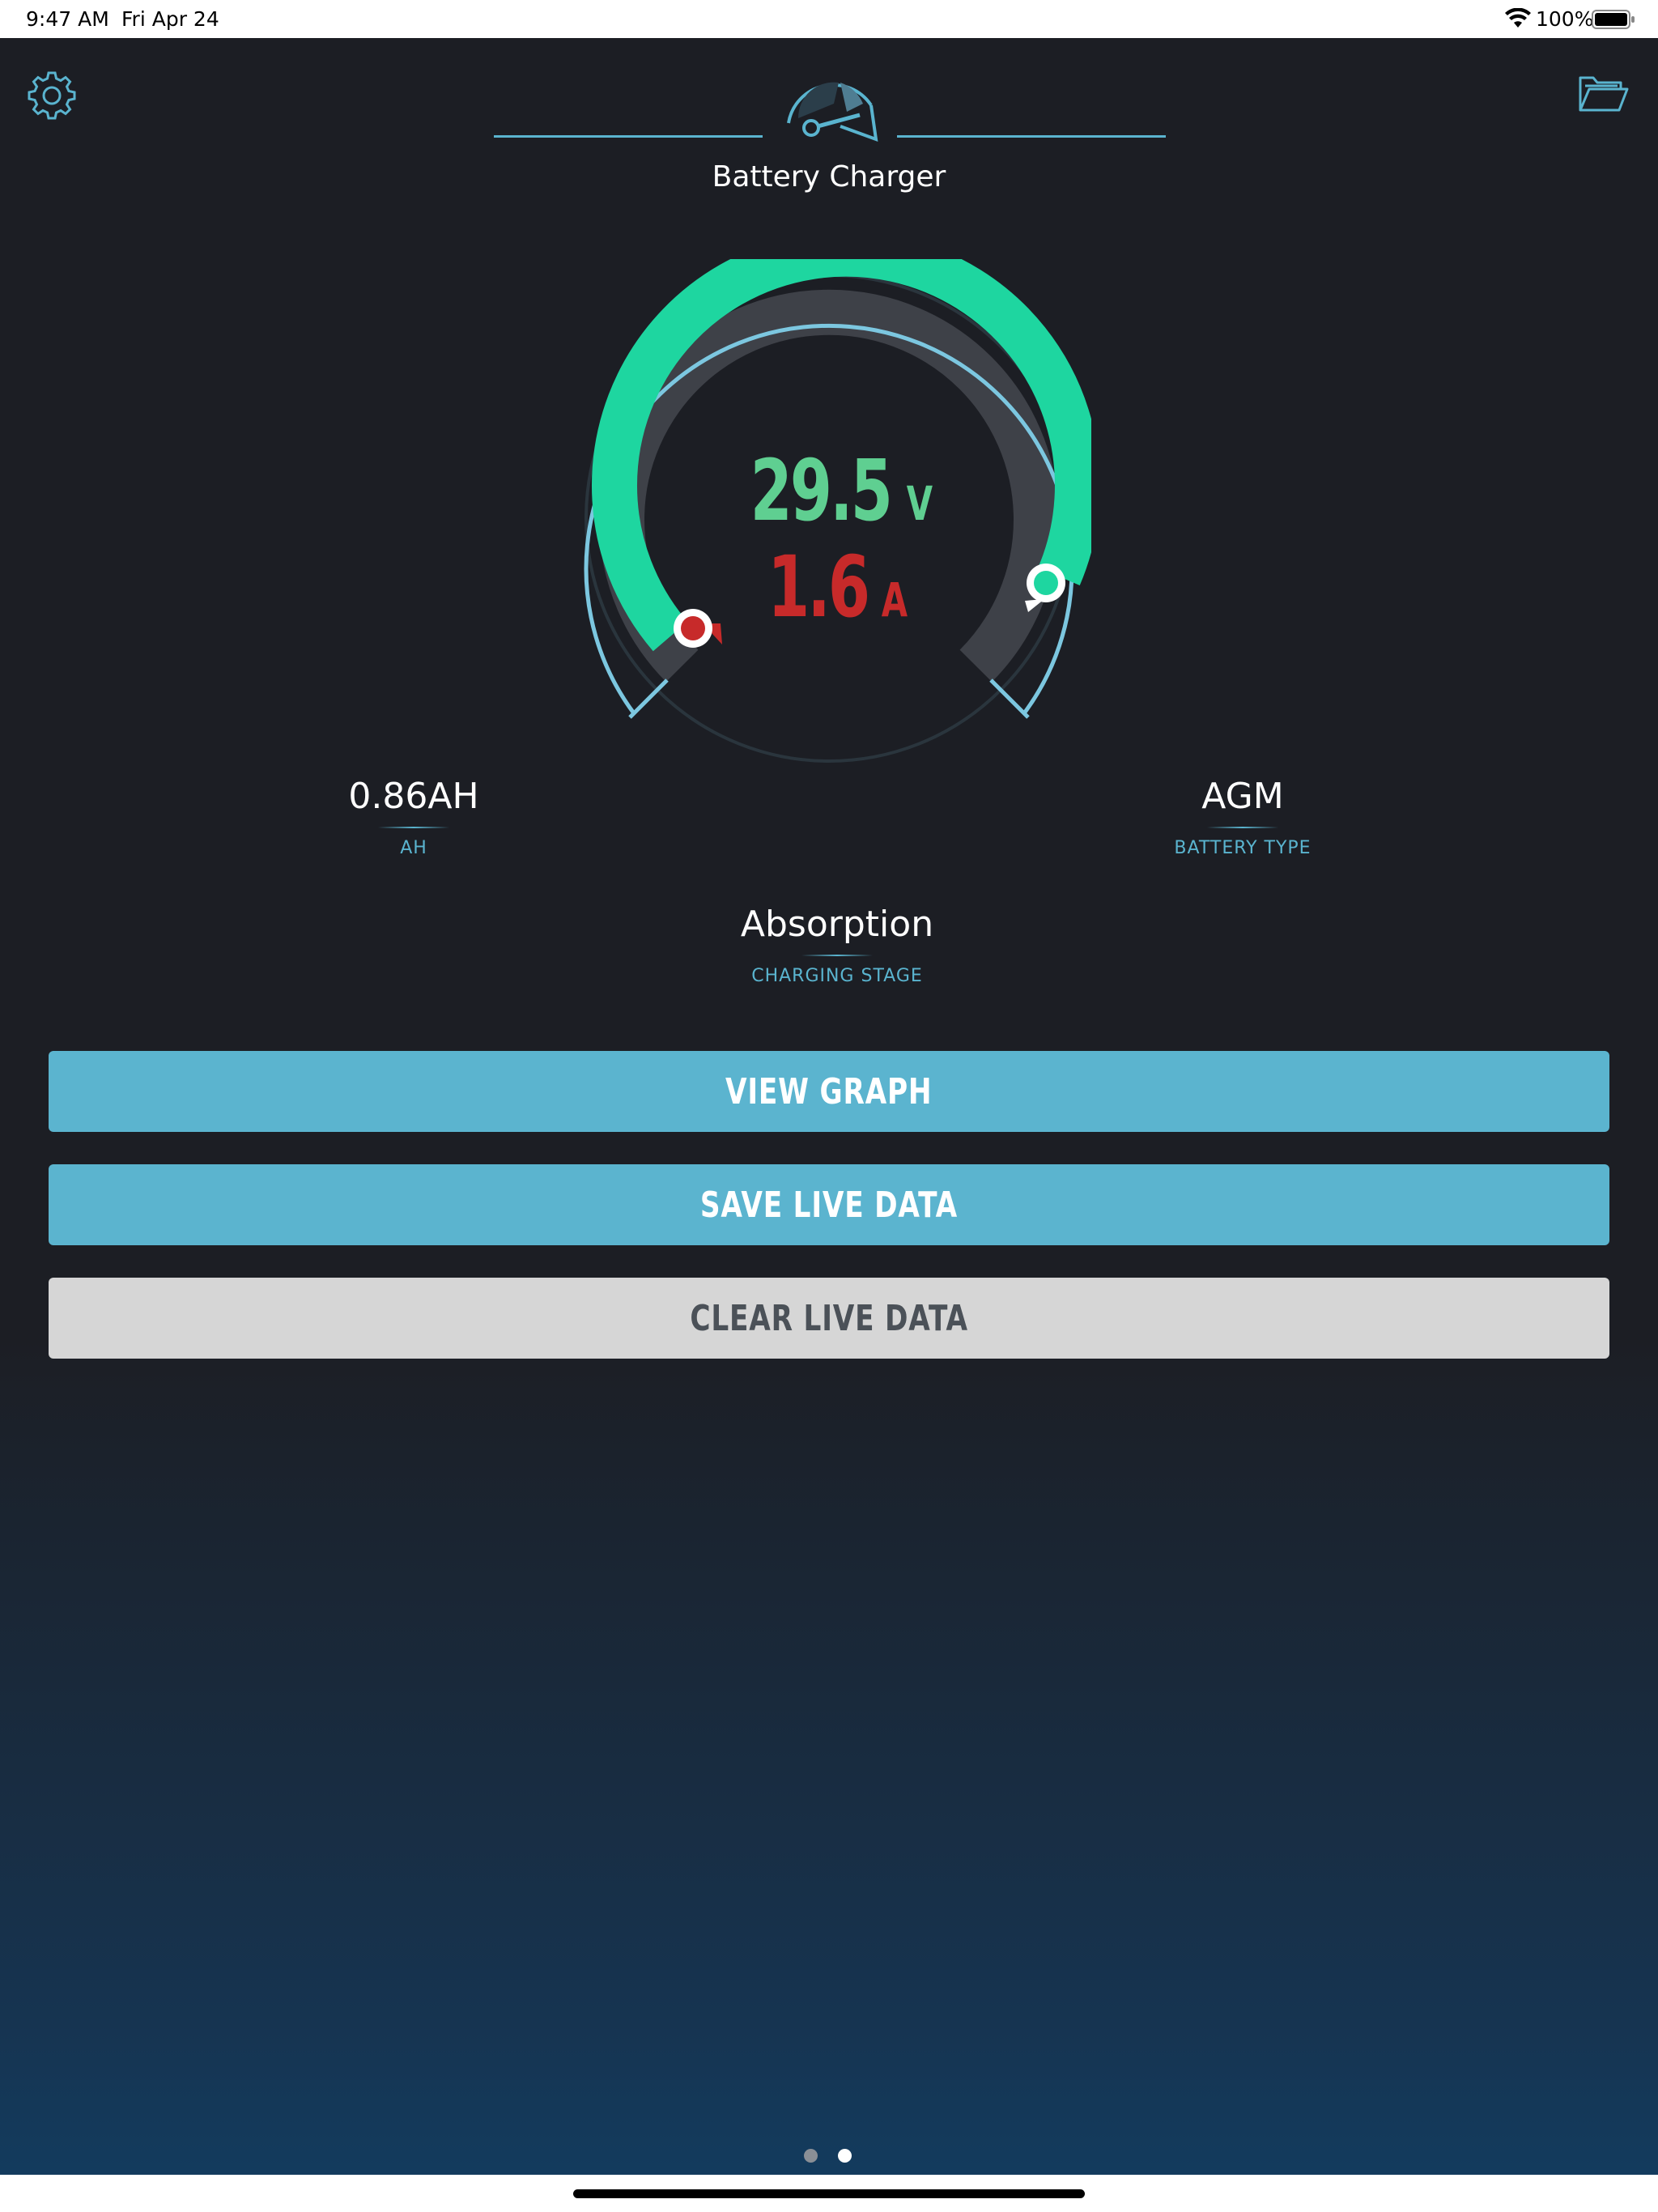 The height and width of the screenshot is (2212, 1658). Describe the element at coordinates (1031, 137) in the screenshot. I see `header-divider-right` at that location.